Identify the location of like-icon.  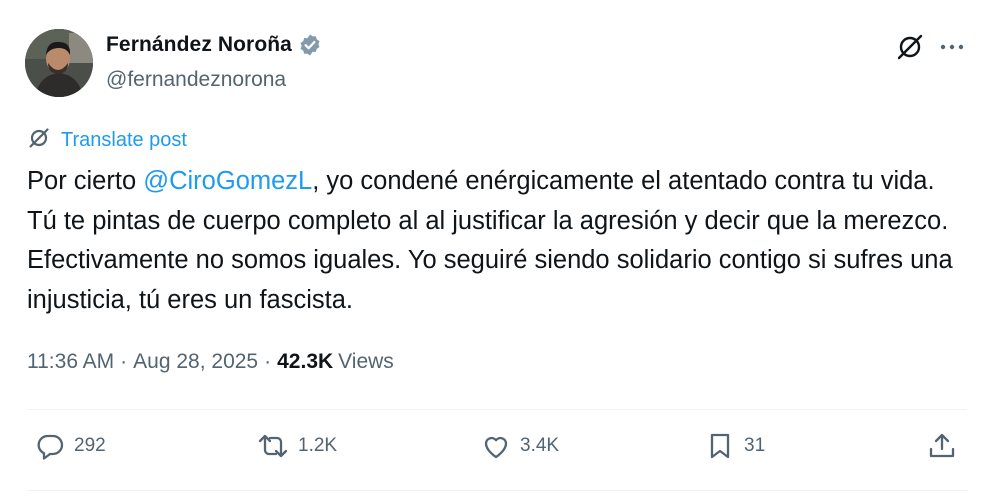
(496, 446).